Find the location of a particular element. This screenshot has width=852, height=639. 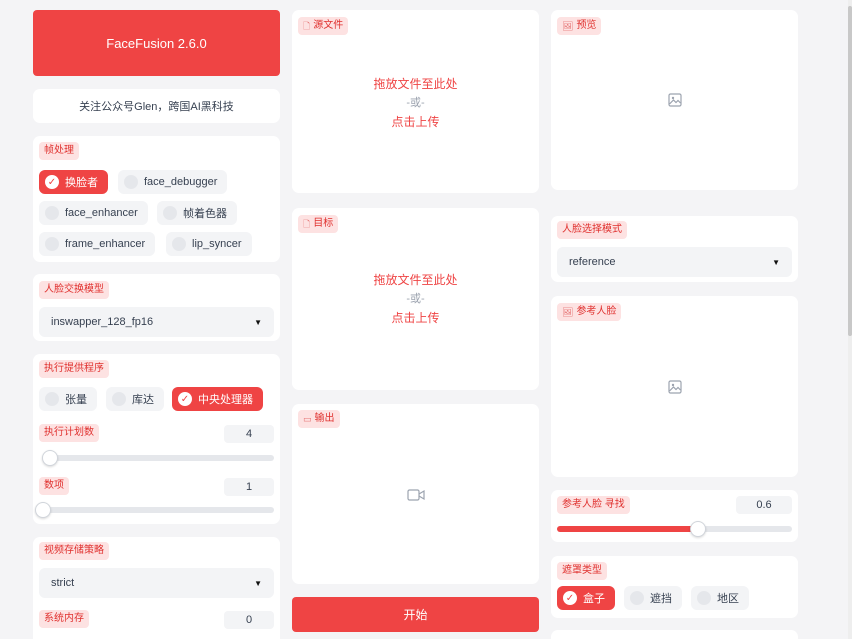

system-memory-limit-input: 0 is located at coordinates (249, 620).